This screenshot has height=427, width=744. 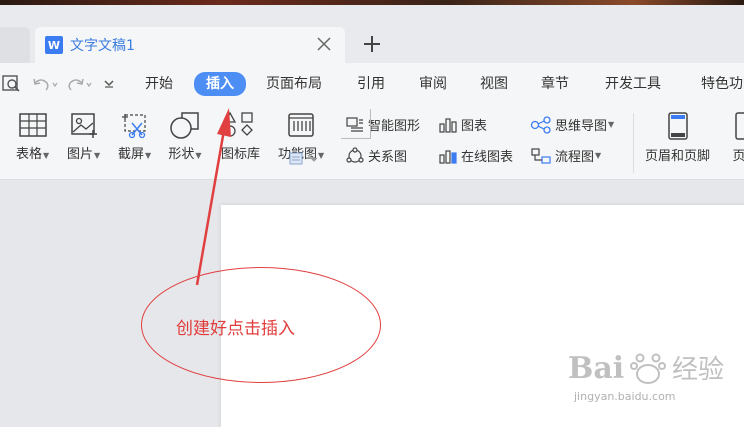 I want to click on icon-library-button: 图标库, so click(x=240, y=136).